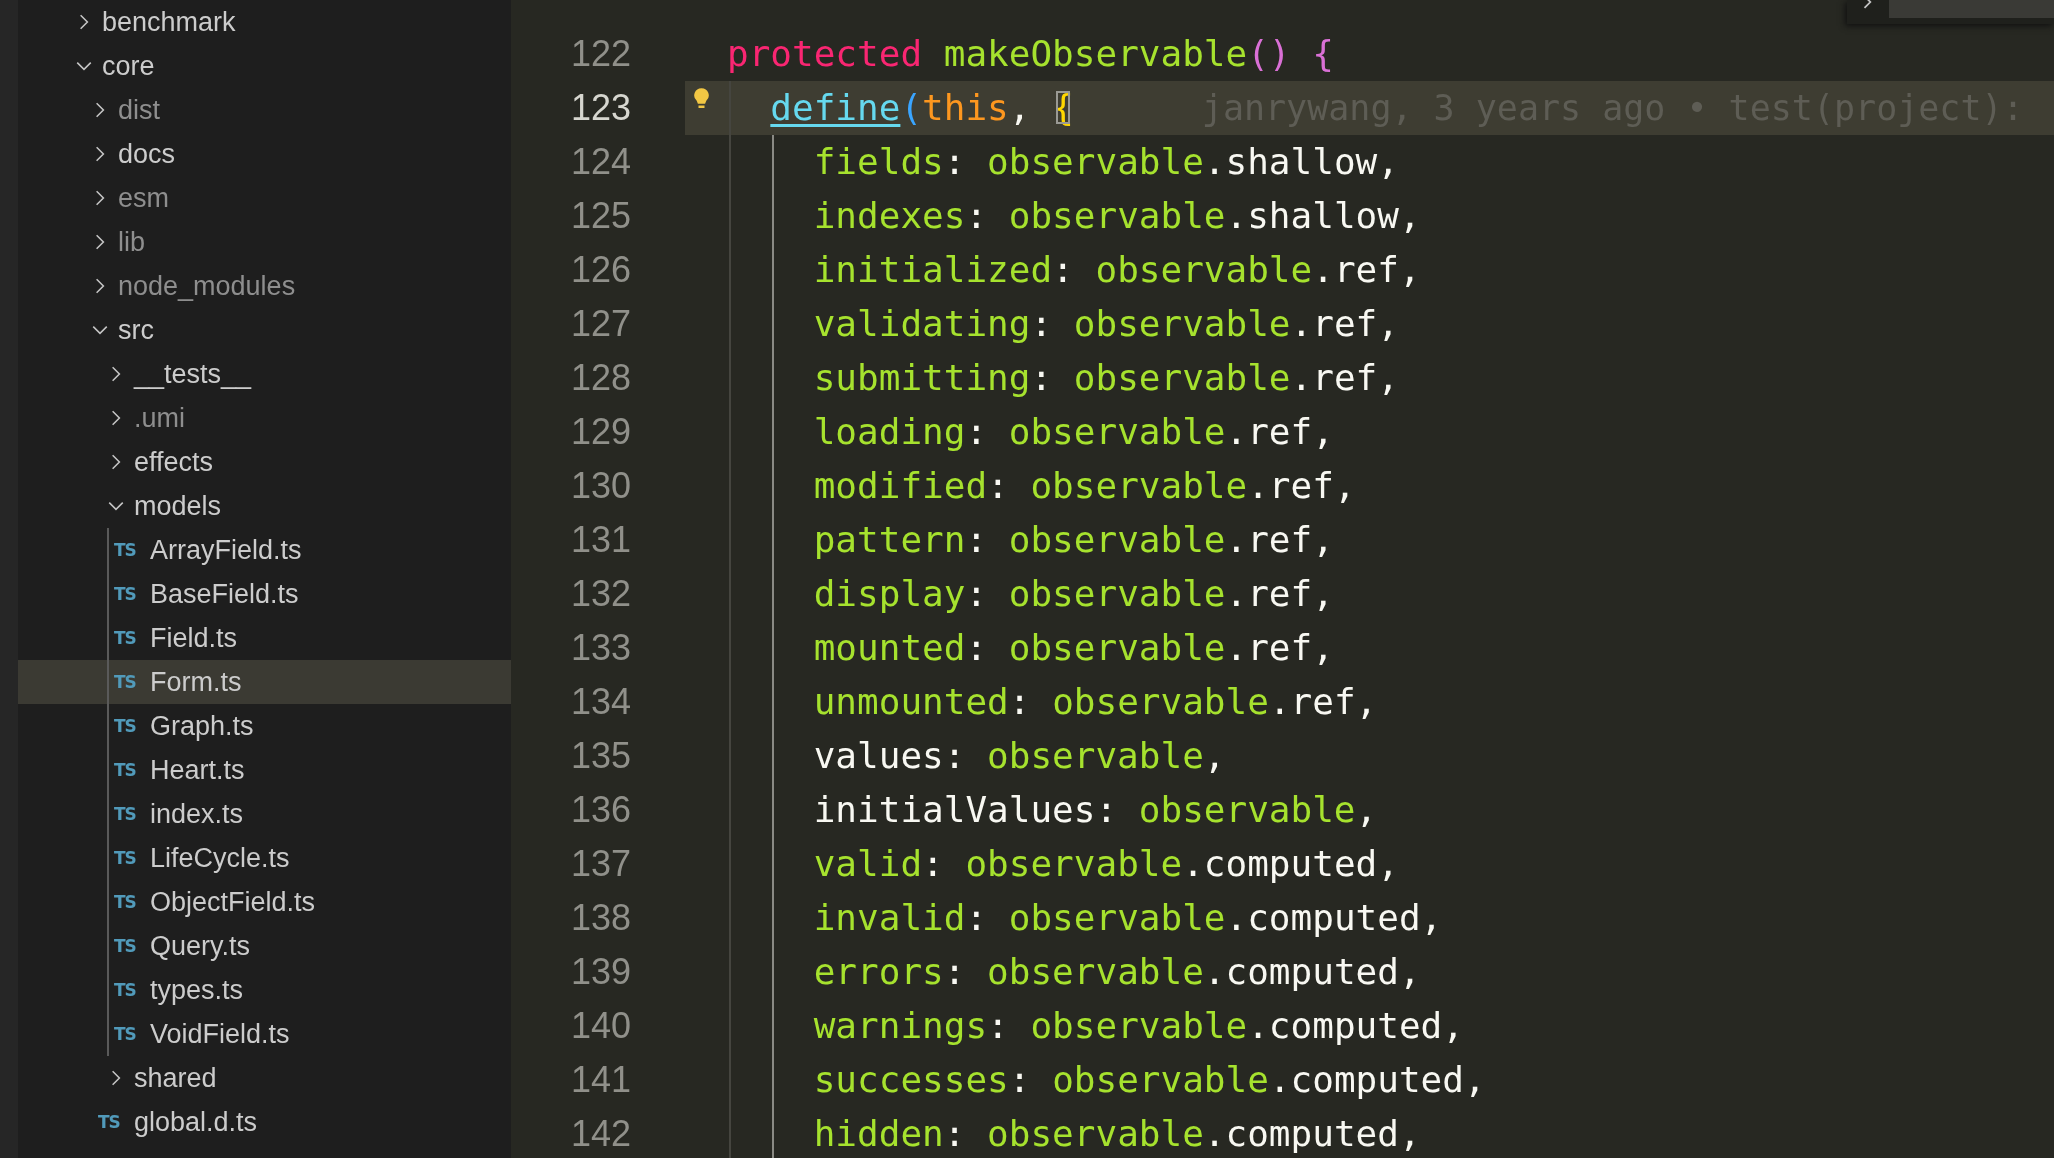  What do you see at coordinates (1149, 1080) in the screenshot?
I see `code-line: successes: observable.computed,` at bounding box center [1149, 1080].